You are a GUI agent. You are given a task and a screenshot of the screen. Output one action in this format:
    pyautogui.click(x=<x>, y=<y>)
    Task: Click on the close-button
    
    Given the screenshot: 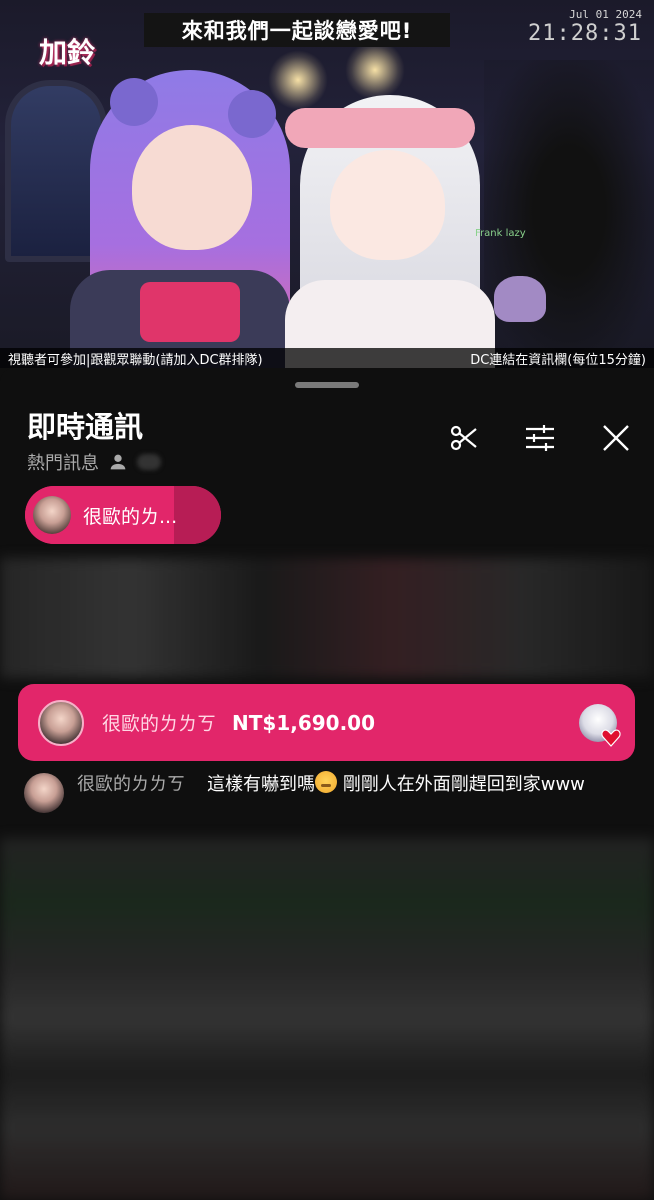 What is the action you would take?
    pyautogui.click(x=616, y=438)
    